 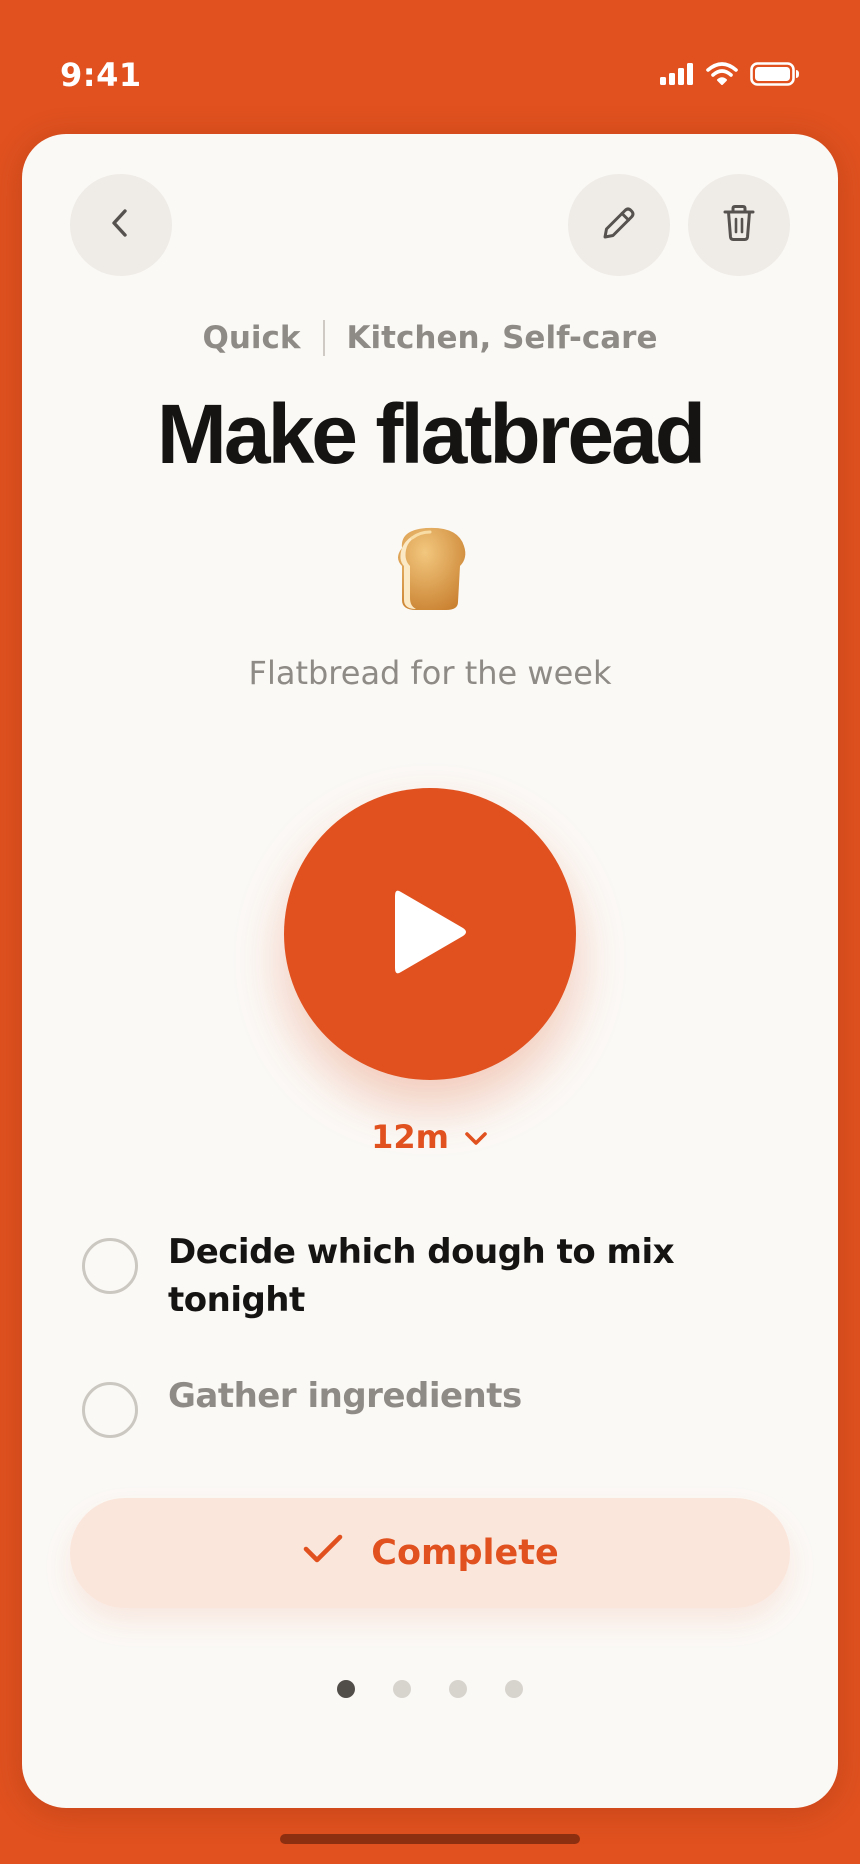 What do you see at coordinates (502, 338) in the screenshot?
I see `categories-label: Kitchen, Self-care` at bounding box center [502, 338].